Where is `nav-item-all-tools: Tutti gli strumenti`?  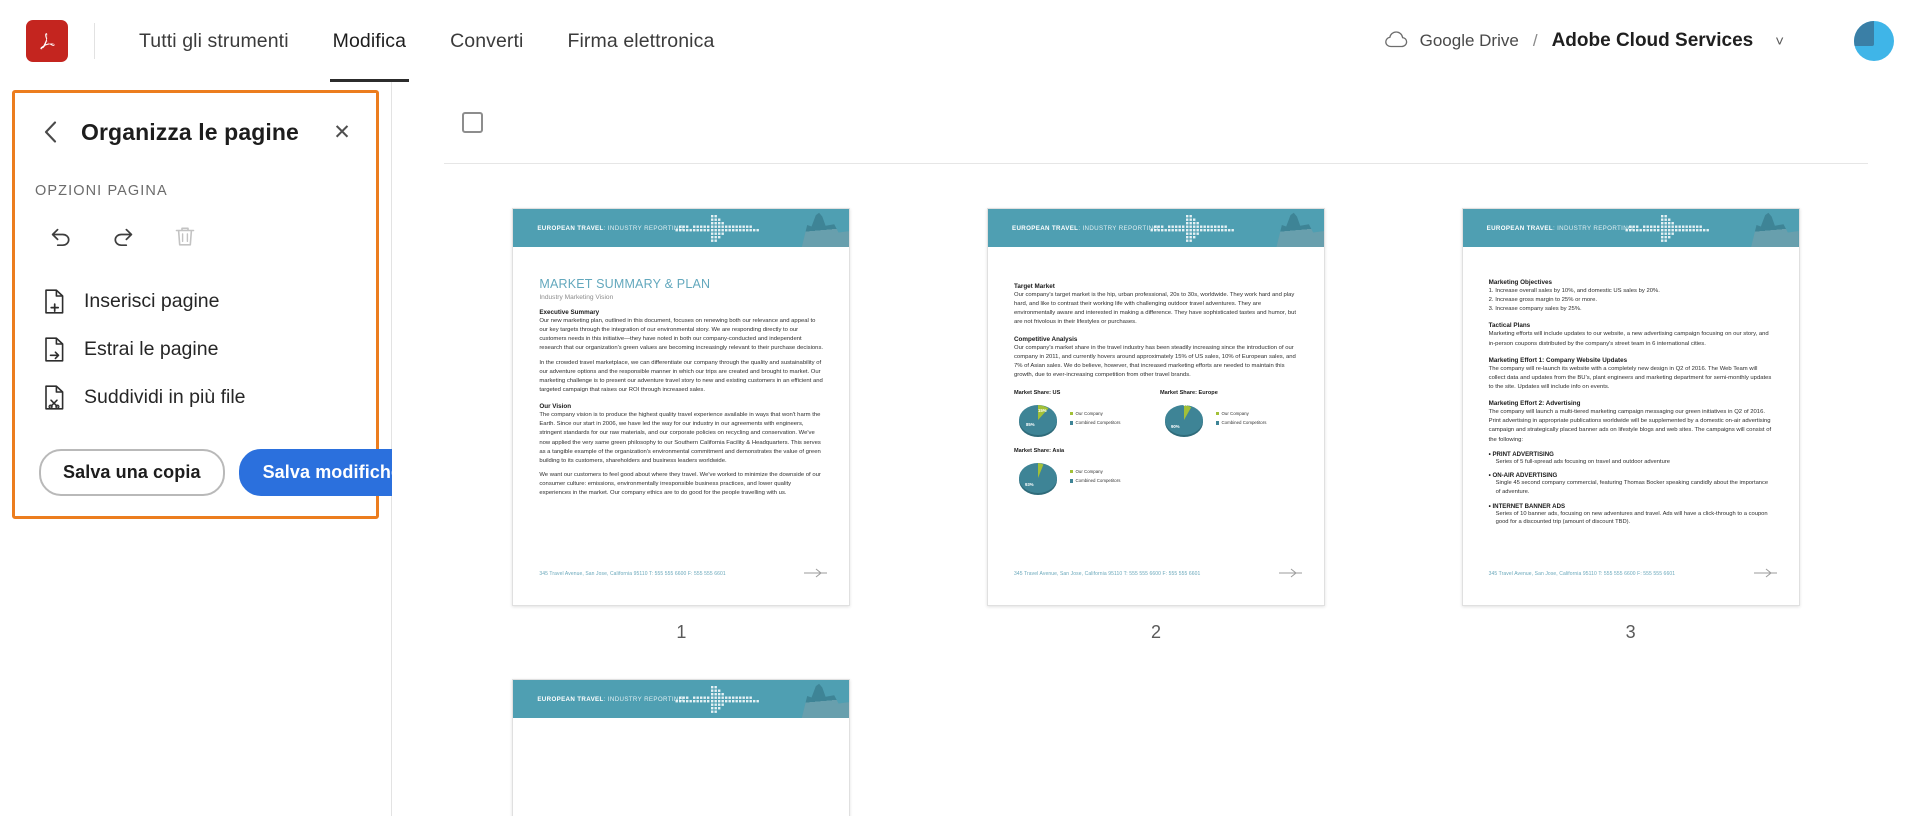 nav-item-all-tools: Tutti gli strumenti is located at coordinates (214, 41).